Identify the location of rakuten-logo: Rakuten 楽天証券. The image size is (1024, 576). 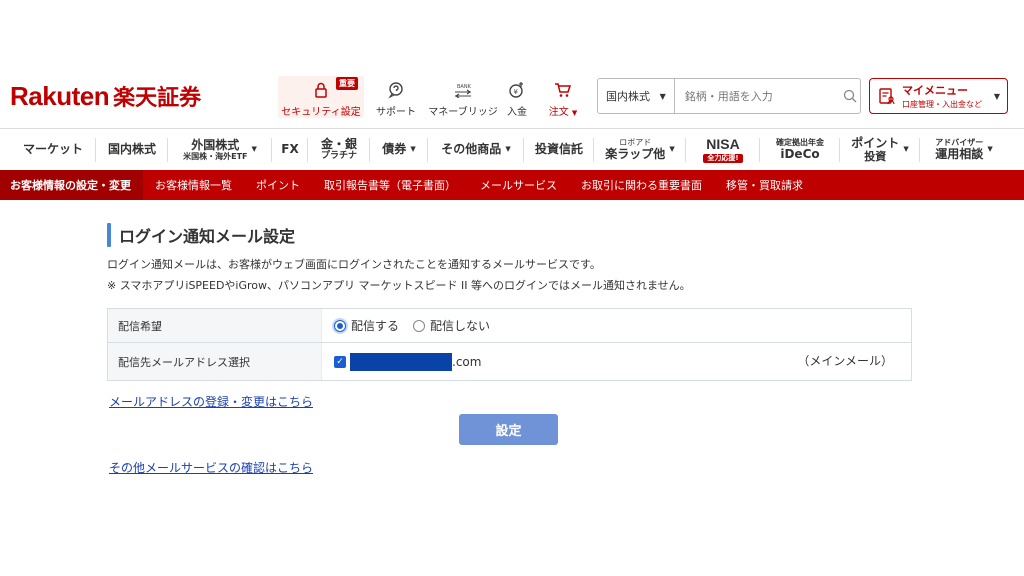
(105, 97).